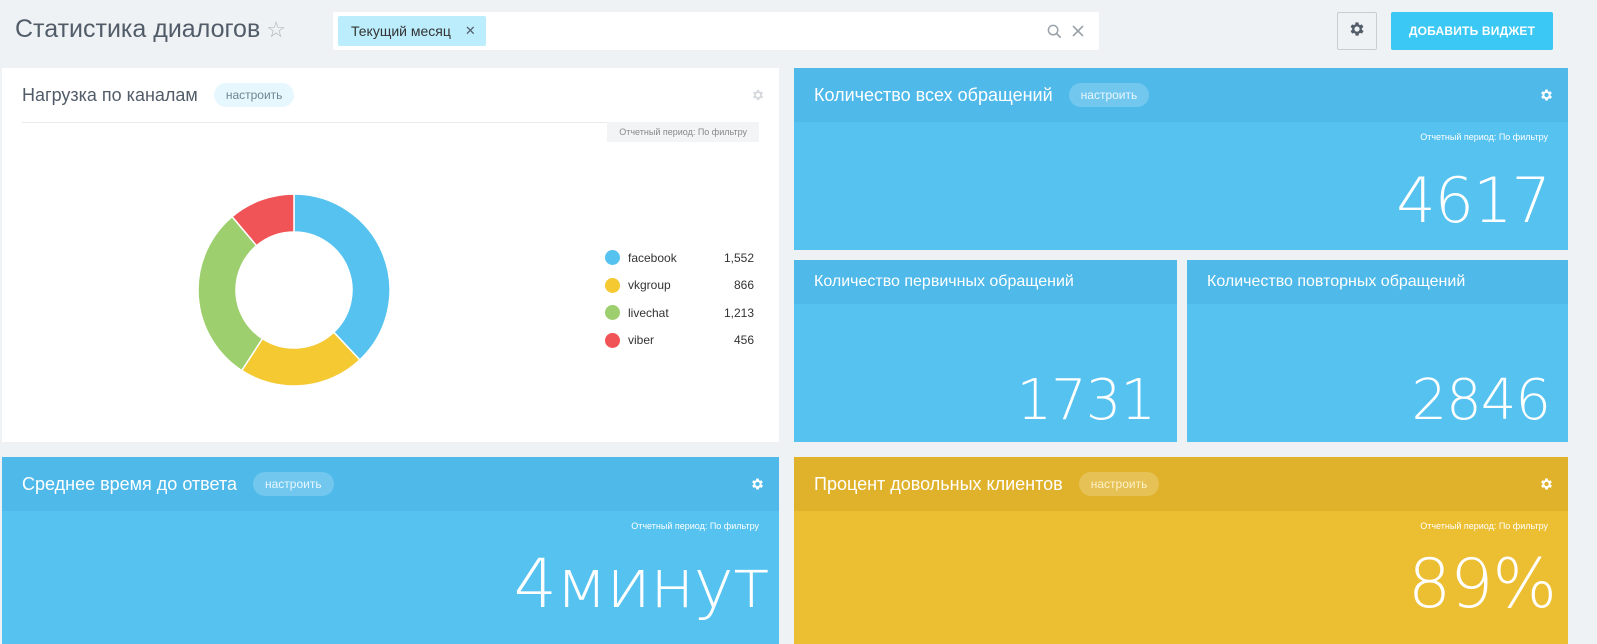 This screenshot has height=644, width=1597. What do you see at coordinates (1078, 31) in the screenshot?
I see `clear-icon` at bounding box center [1078, 31].